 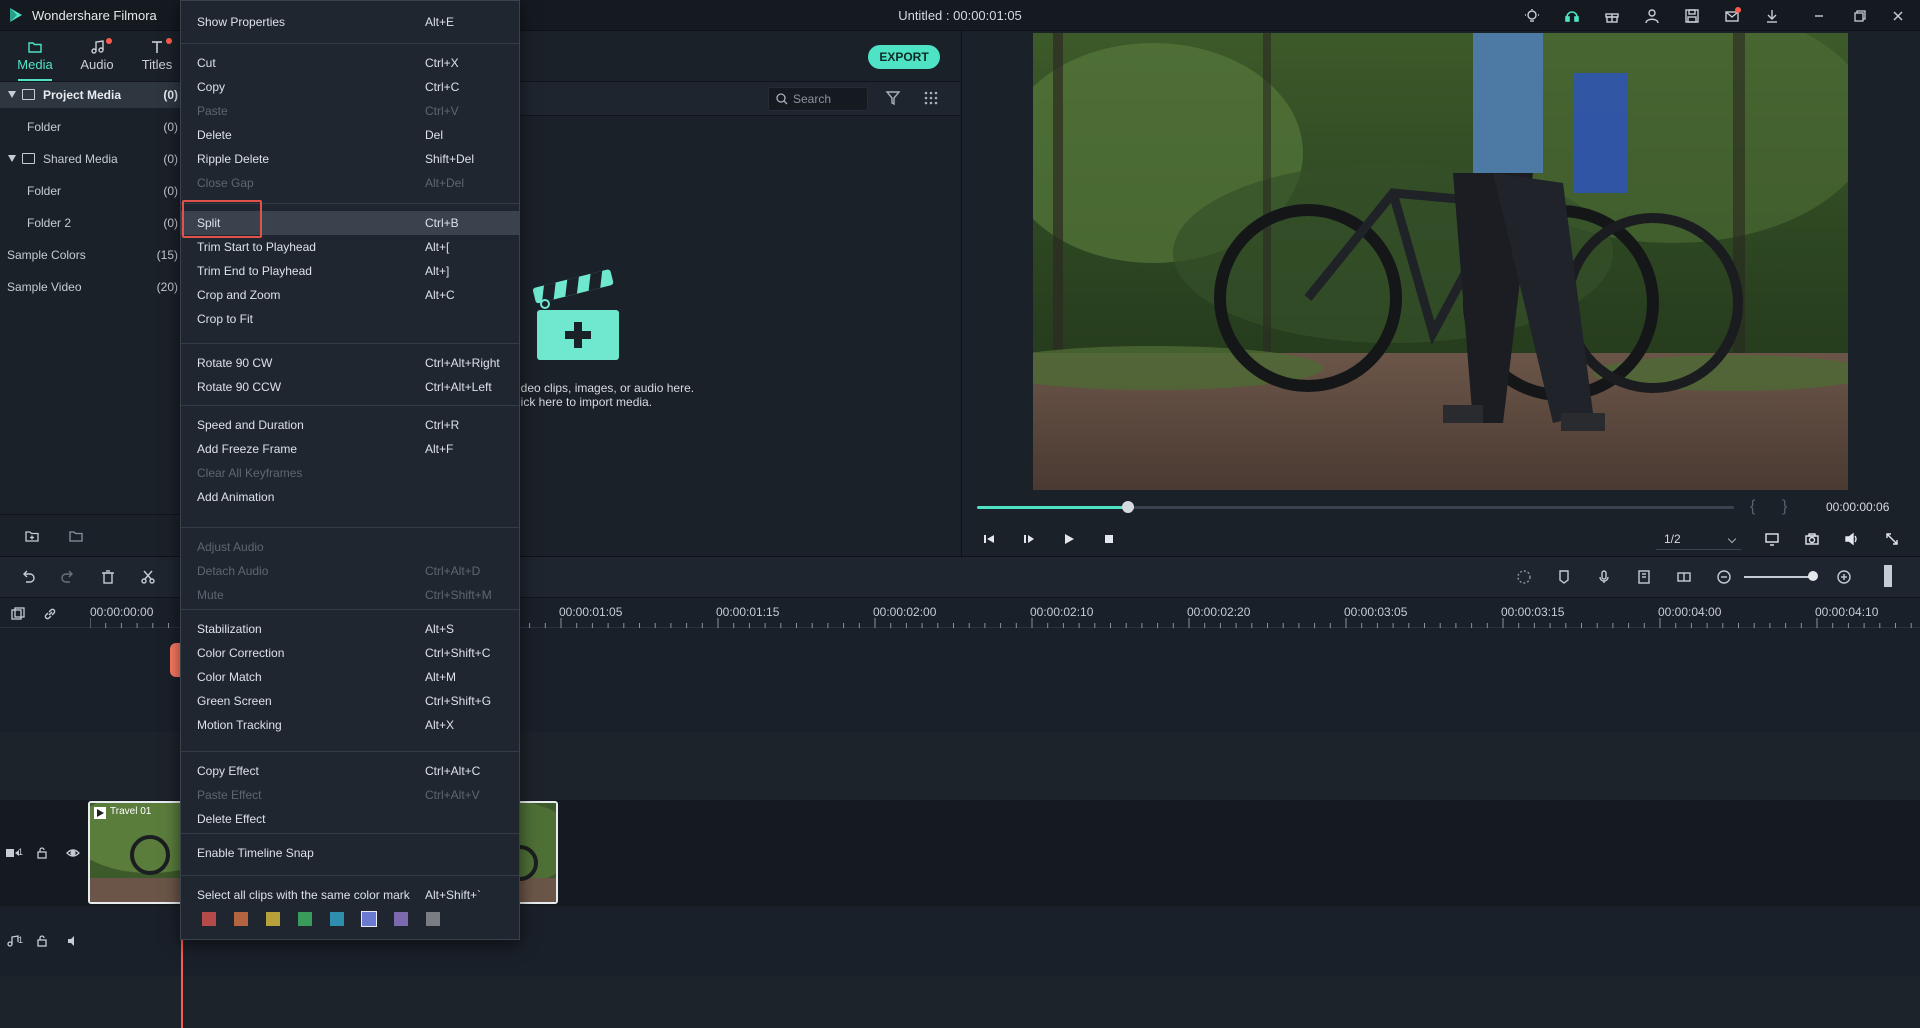 I want to click on library-item-shared-media: Shared Media (0), so click(x=90, y=159).